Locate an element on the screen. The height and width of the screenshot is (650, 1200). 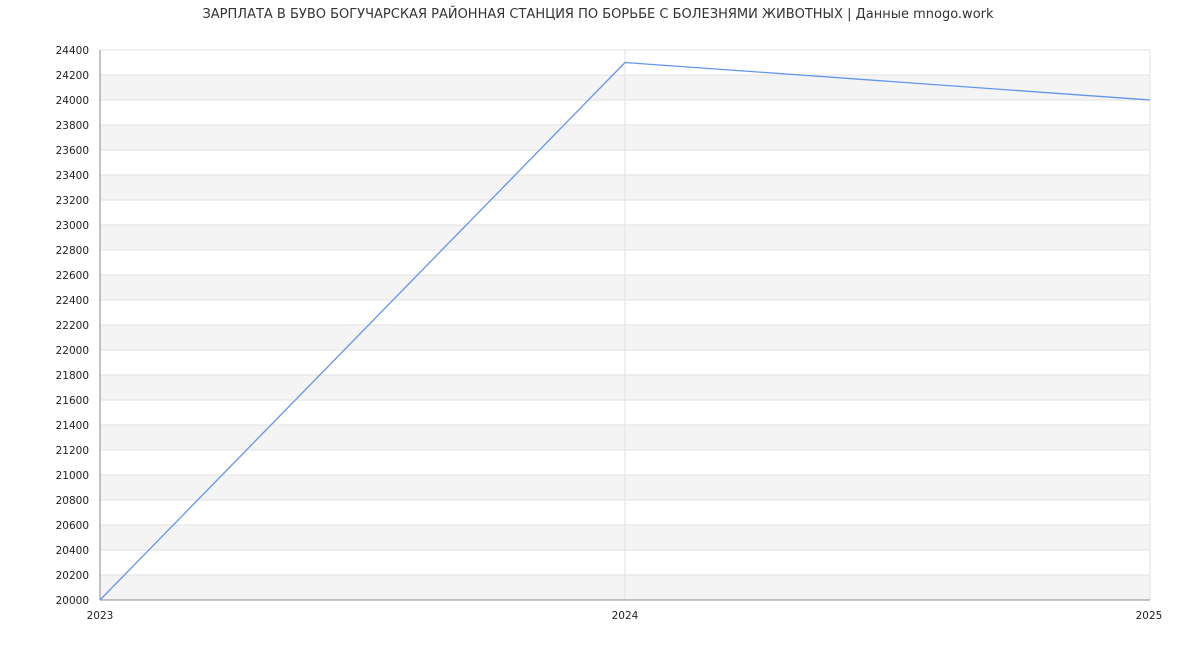
y-tick-label: 21200 is located at coordinates (72, 451).